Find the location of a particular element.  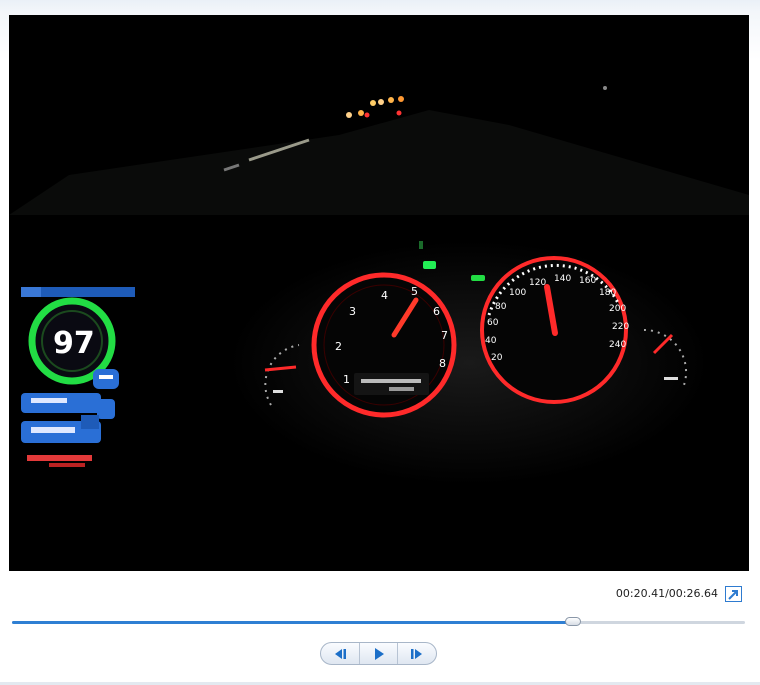

seek-bar-progress is located at coordinates (293, 622).